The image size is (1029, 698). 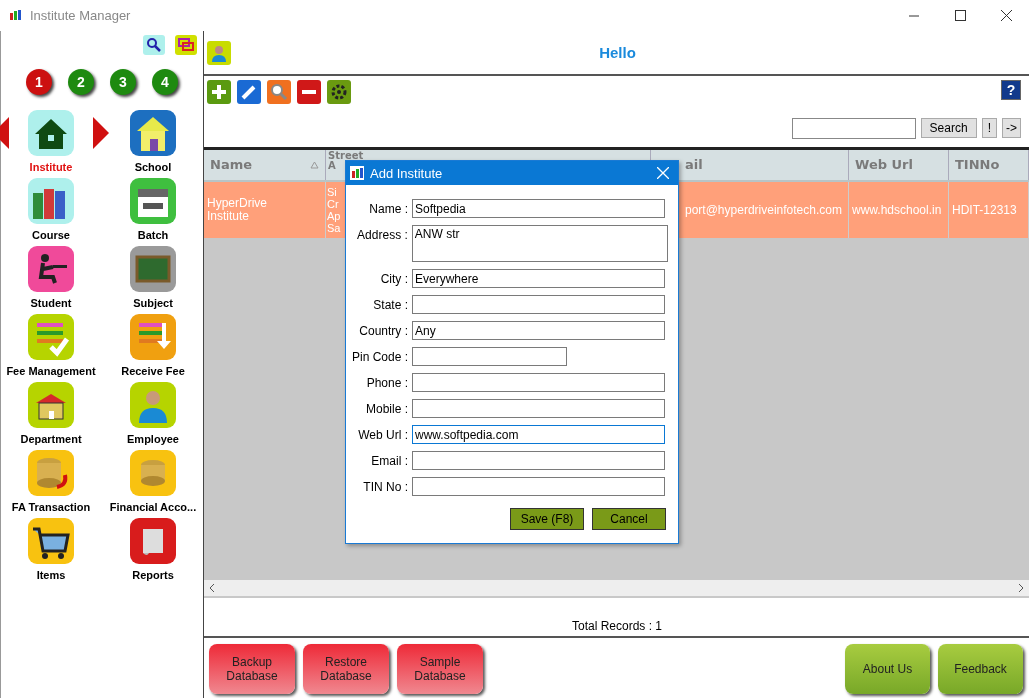 I want to click on page-button: 3, so click(x=123, y=82).